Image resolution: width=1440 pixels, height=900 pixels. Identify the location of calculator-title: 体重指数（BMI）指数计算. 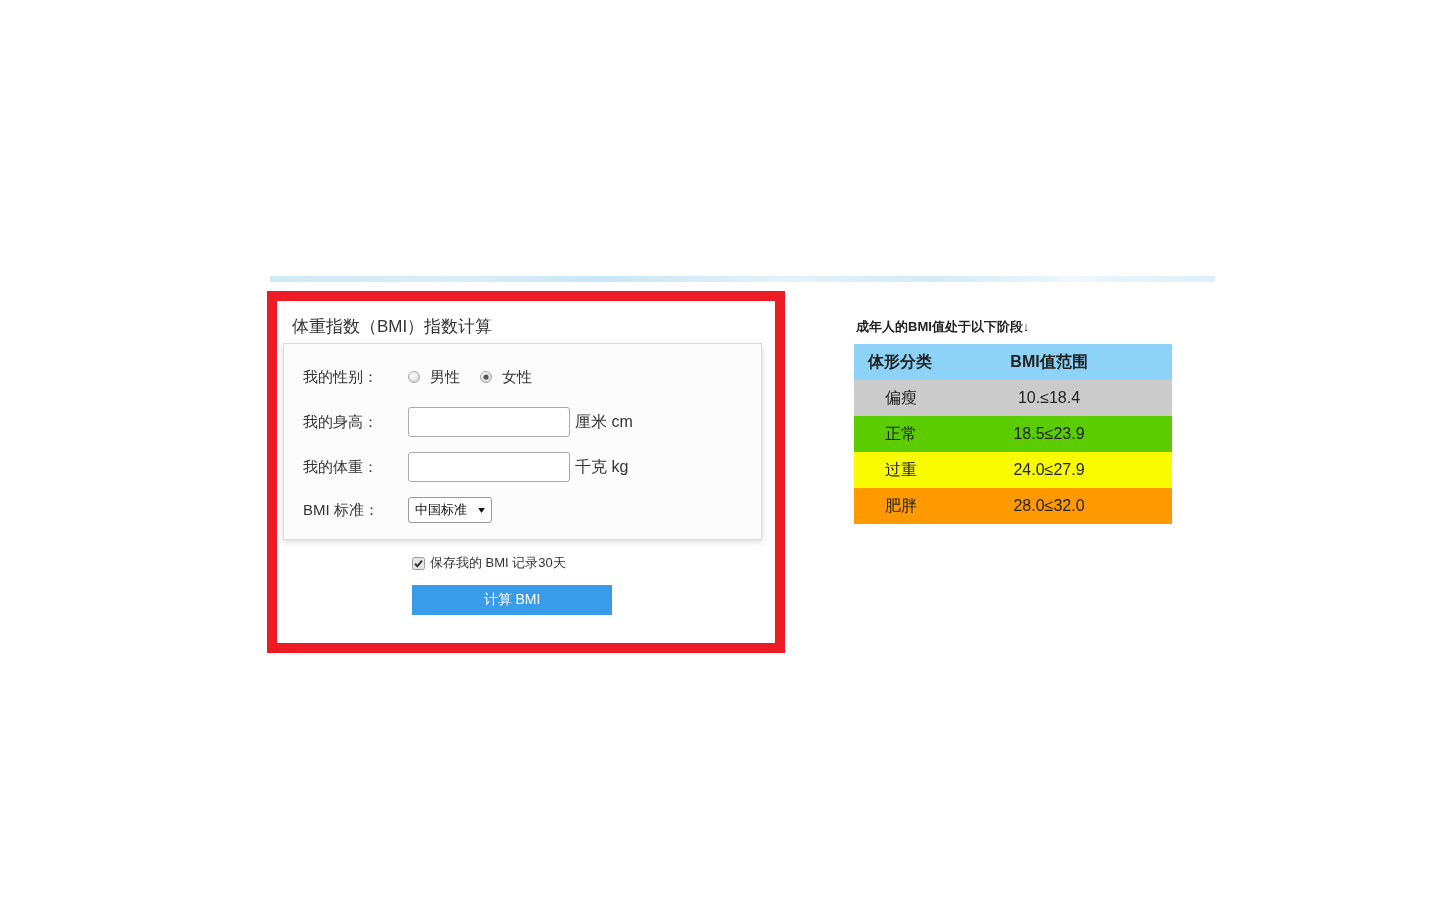
(393, 327).